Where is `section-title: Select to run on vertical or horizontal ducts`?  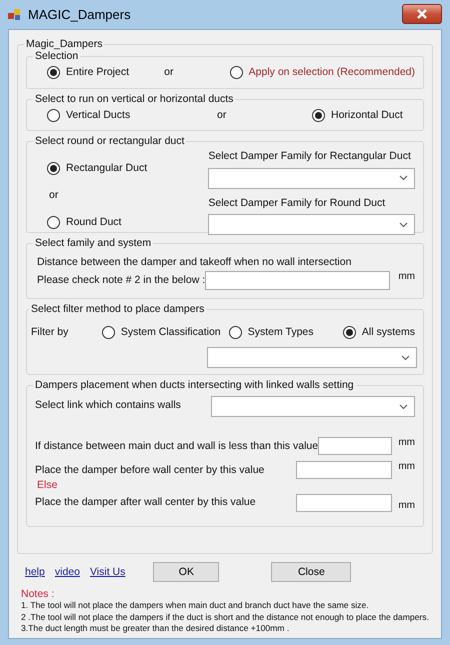 section-title: Select to run on vertical or horizontal ducts is located at coordinates (134, 99).